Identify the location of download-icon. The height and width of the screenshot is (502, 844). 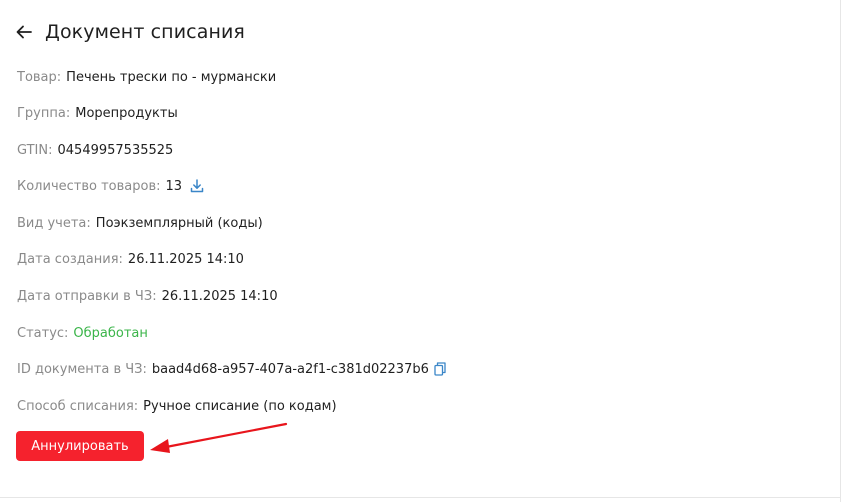
(197, 186).